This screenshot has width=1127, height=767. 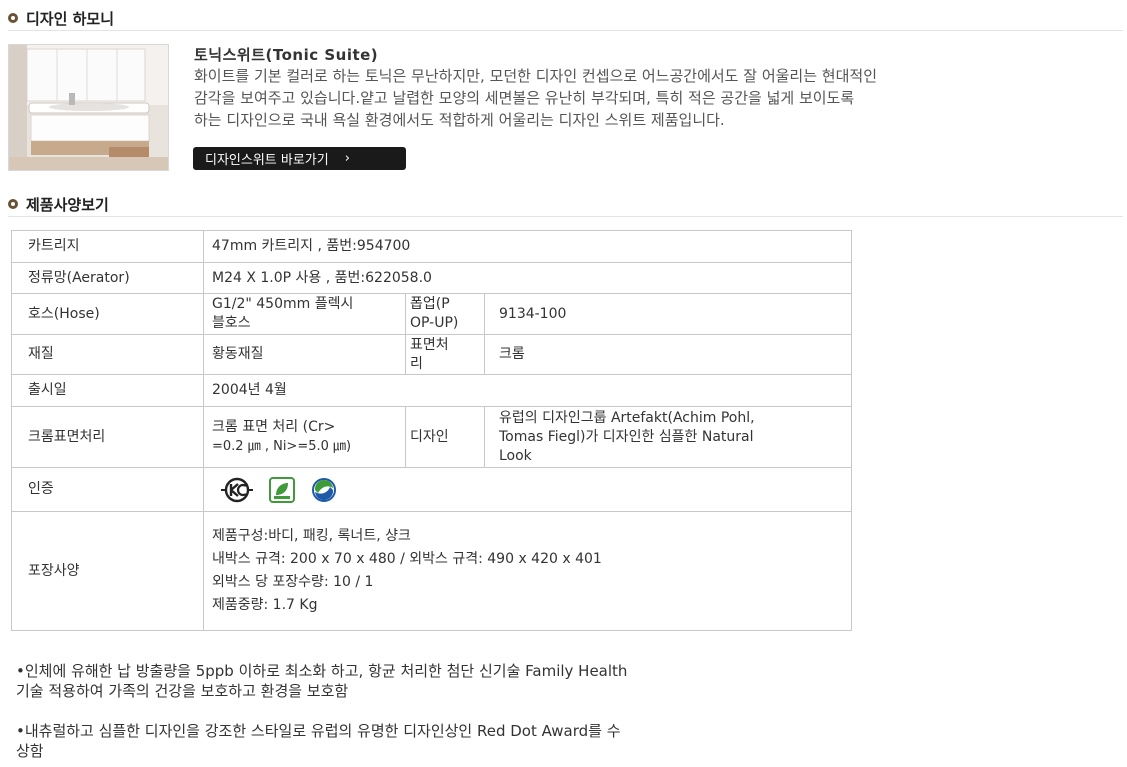 I want to click on row-value: 황동재질, so click(x=304, y=354).